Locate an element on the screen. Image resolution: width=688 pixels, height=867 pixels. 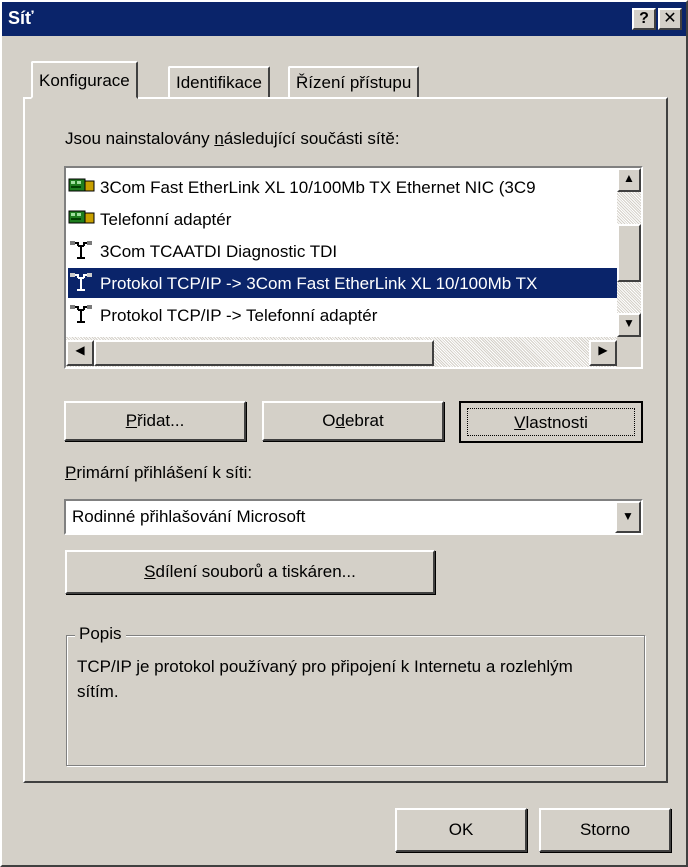
title-bar: Síť ? ✕ is located at coordinates (344, 19).